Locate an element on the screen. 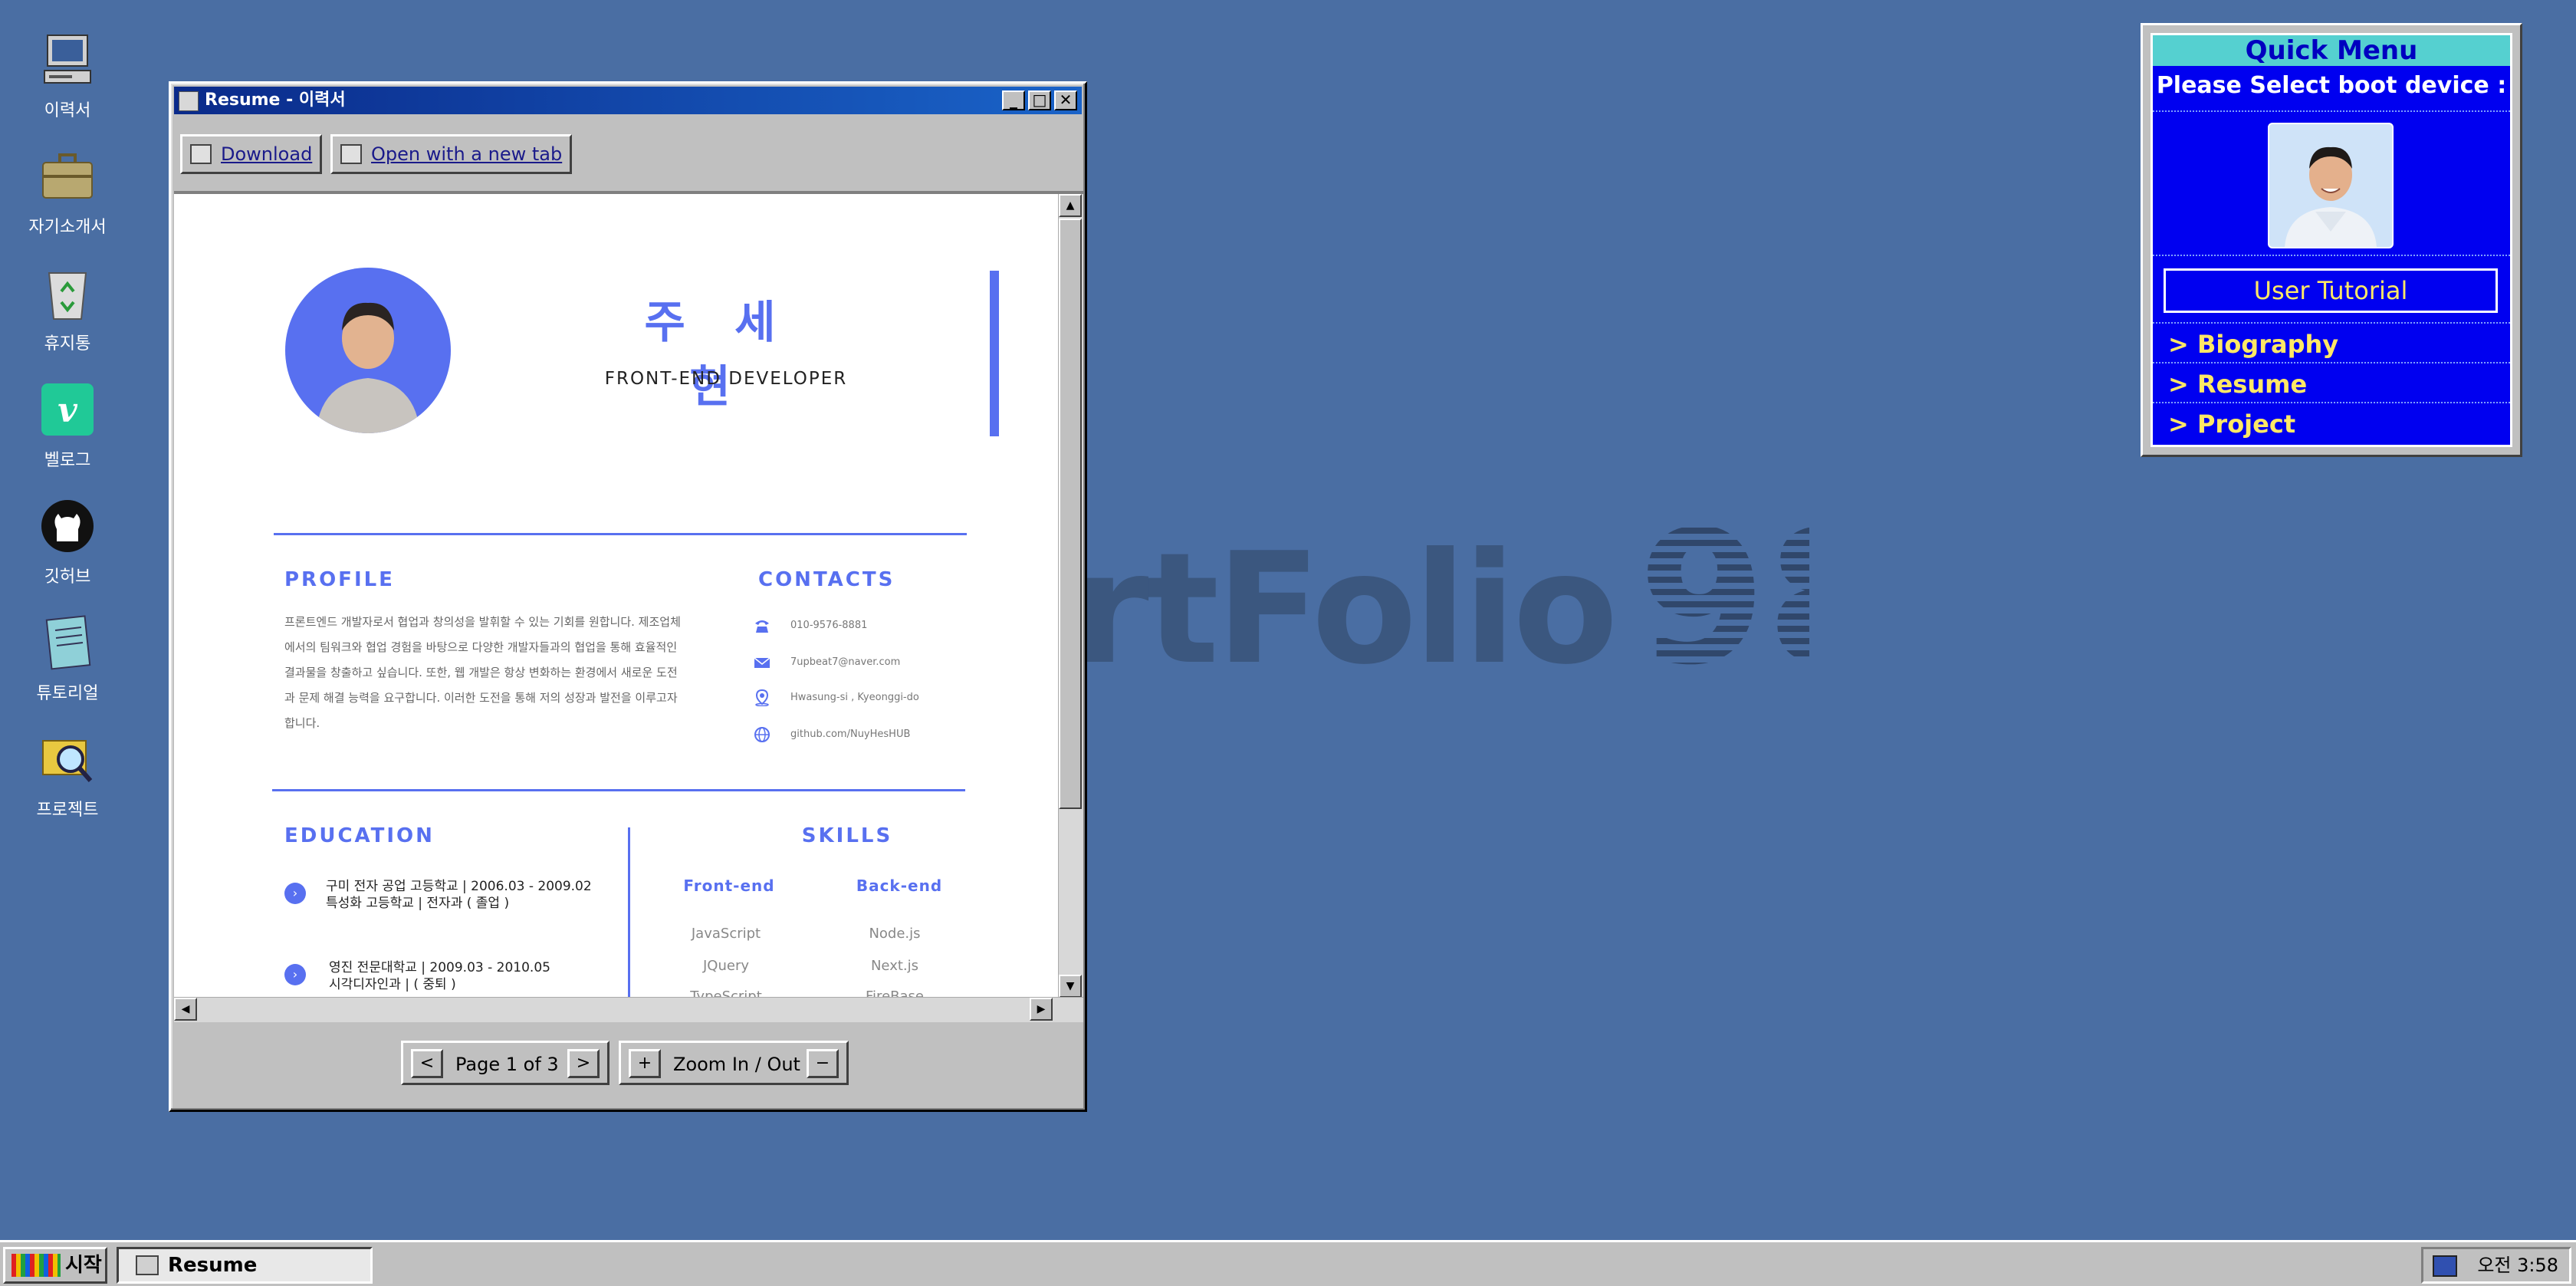 This screenshot has height=1286, width=2576. open-new-tab-label: Open with a new tab is located at coordinates (467, 154).